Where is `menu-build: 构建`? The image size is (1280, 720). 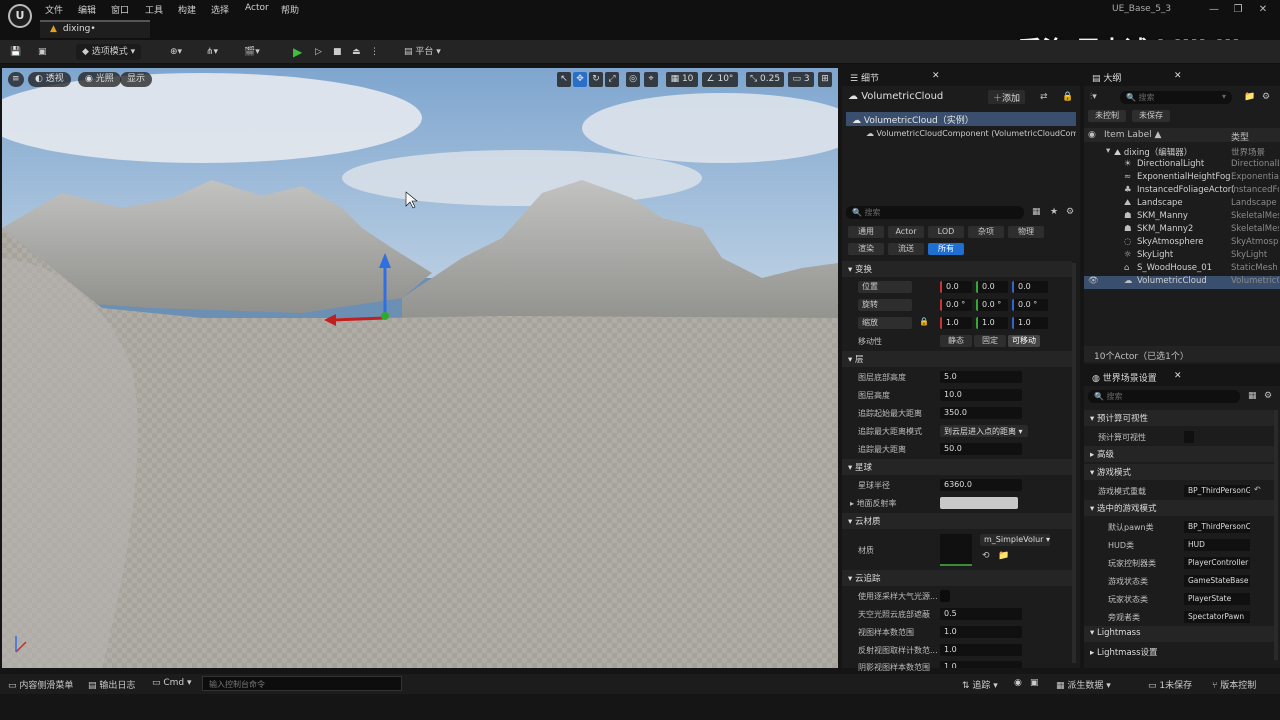 menu-build: 构建 is located at coordinates (187, 9).